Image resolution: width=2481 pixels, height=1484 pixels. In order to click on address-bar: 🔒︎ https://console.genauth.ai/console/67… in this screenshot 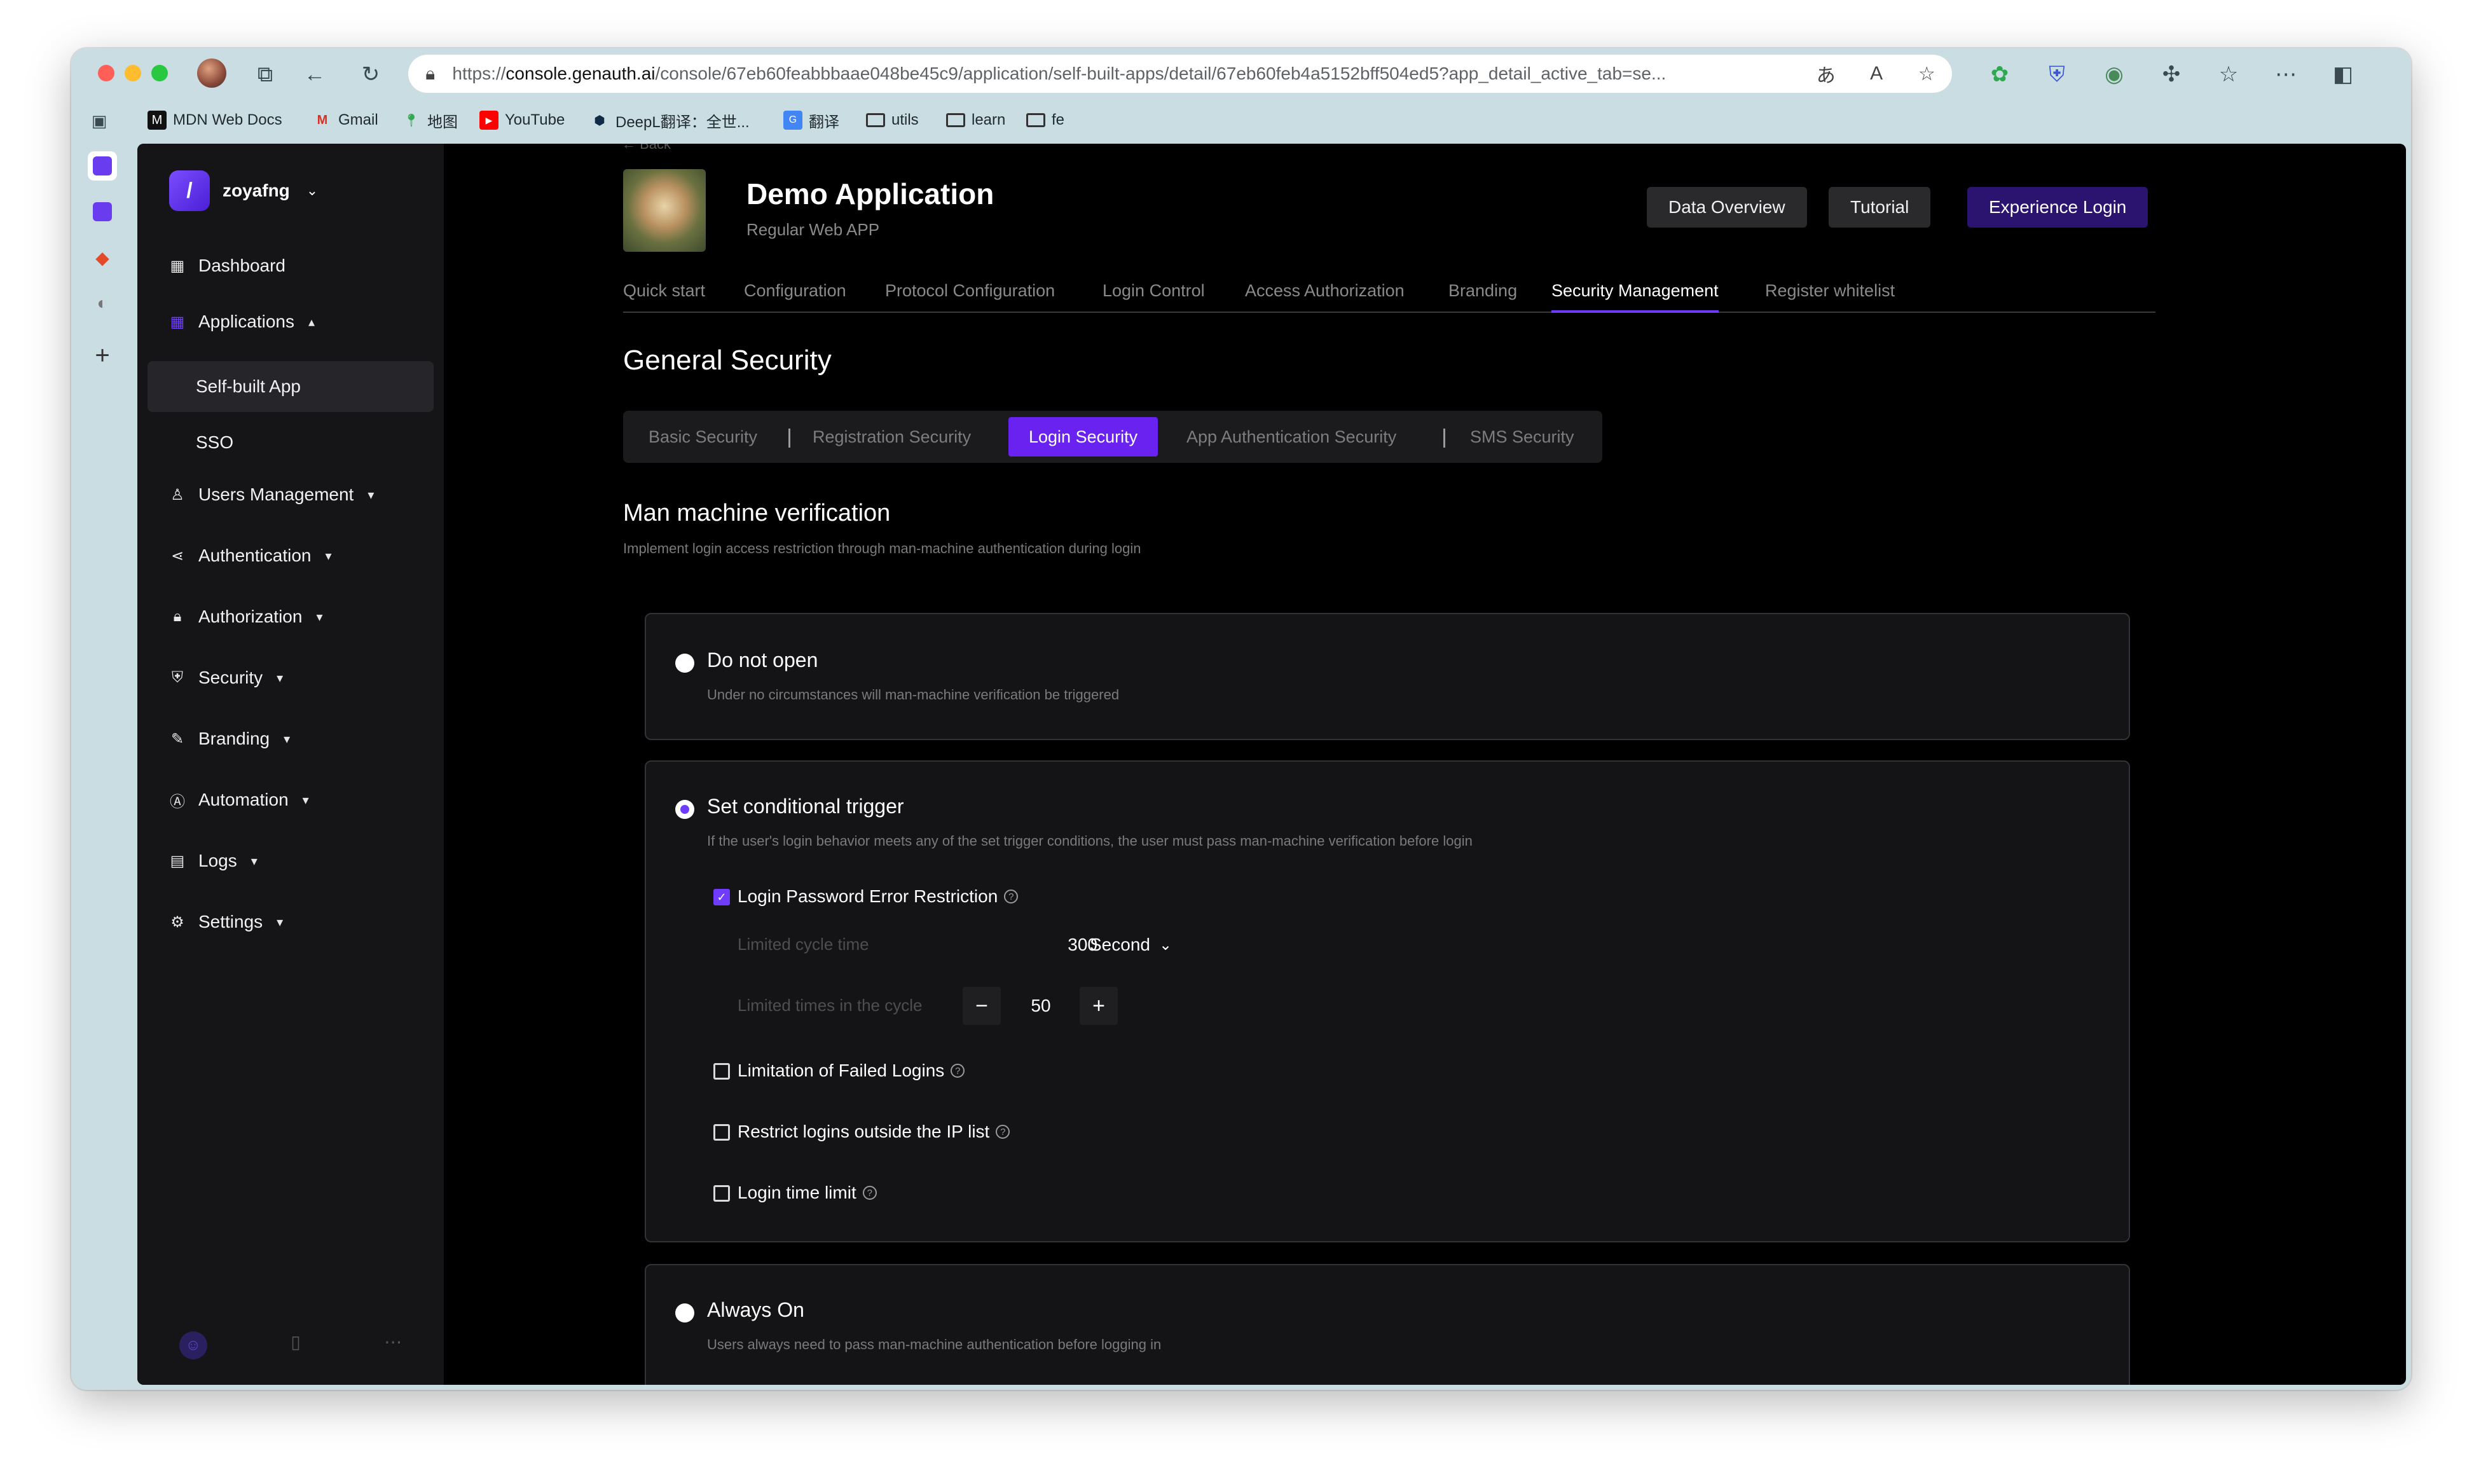, I will do `click(1180, 74)`.